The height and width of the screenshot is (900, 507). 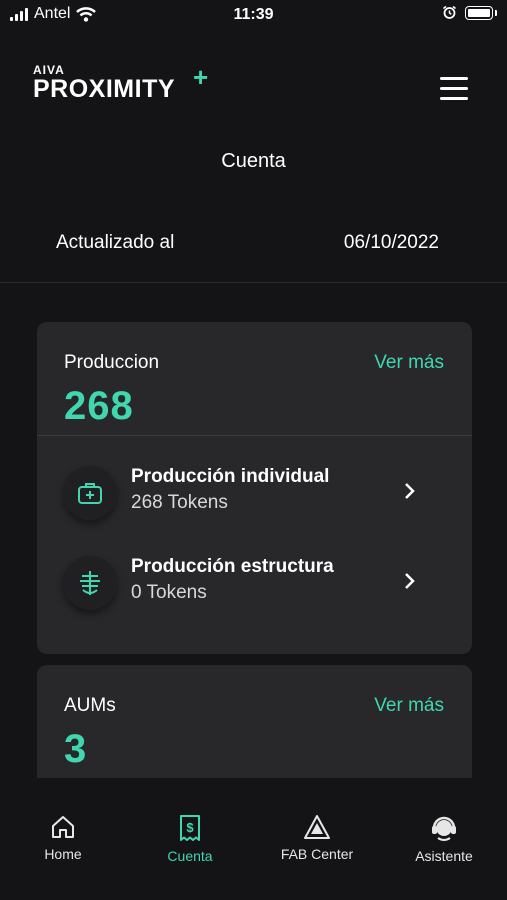 I want to click on structure-icon, so click(x=90, y=583).